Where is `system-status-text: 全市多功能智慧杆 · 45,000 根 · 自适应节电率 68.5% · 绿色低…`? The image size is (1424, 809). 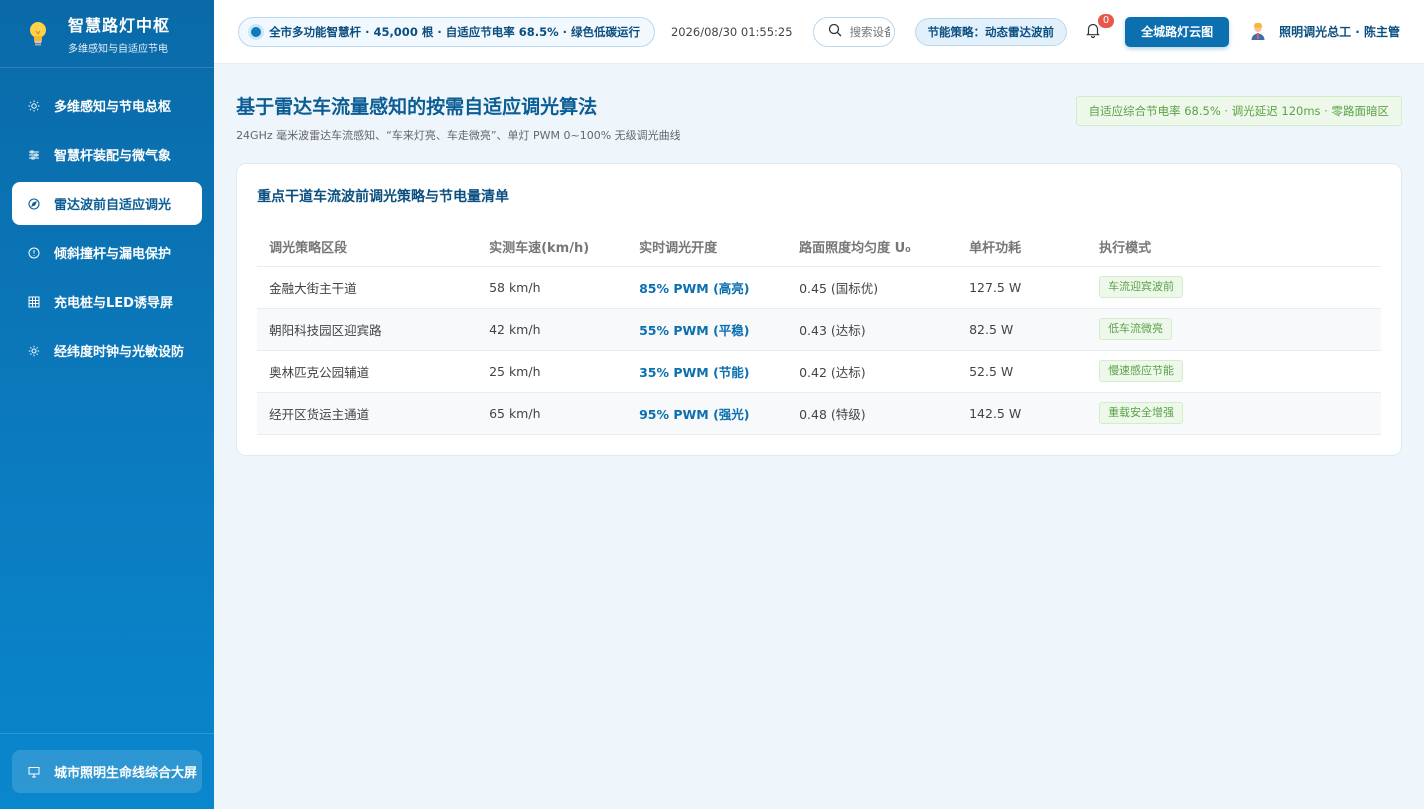 system-status-text: 全市多功能智慧杆 · 45,000 根 · 自适应节电率 68.5% · 绿色低… is located at coordinates (454, 31).